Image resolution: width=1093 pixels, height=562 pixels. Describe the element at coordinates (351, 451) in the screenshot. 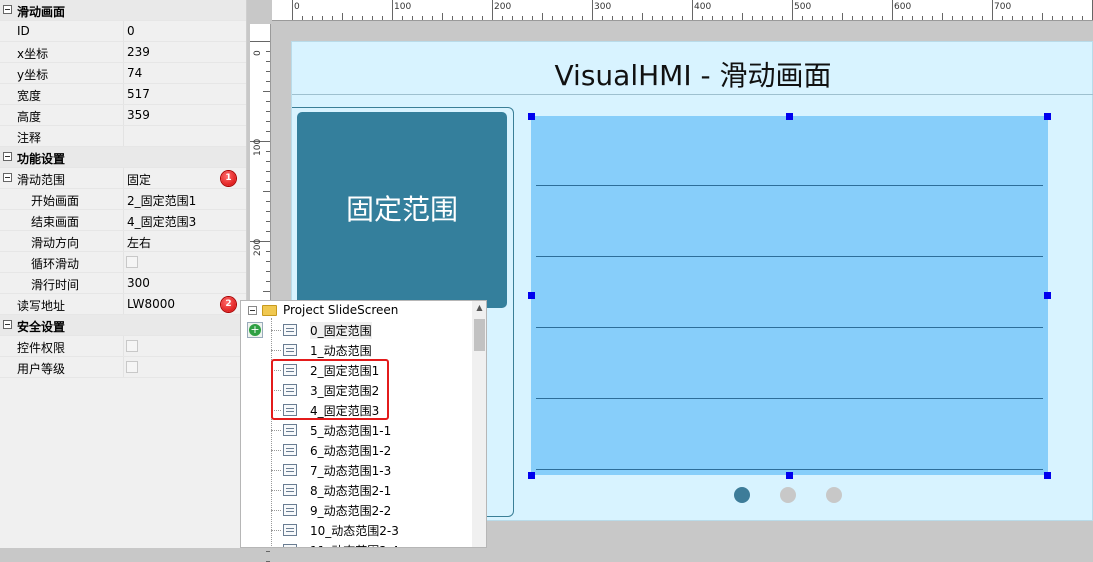

I see `tree-node-label: 6_动态范围1-2` at that location.